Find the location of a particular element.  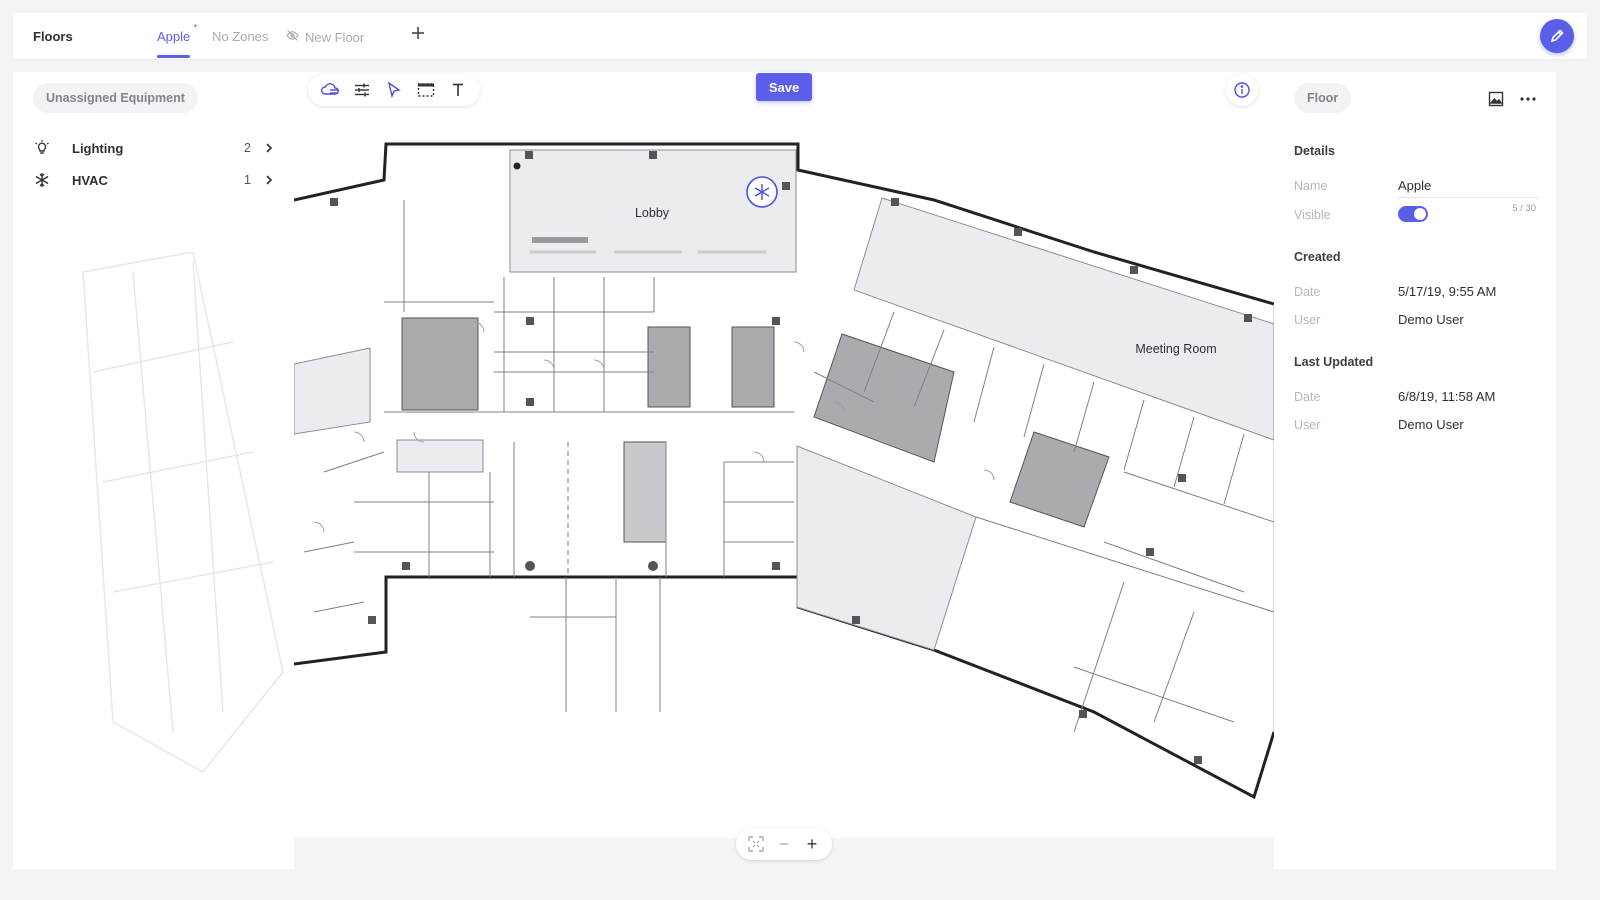

created-date-label: Date is located at coordinates (1307, 292).